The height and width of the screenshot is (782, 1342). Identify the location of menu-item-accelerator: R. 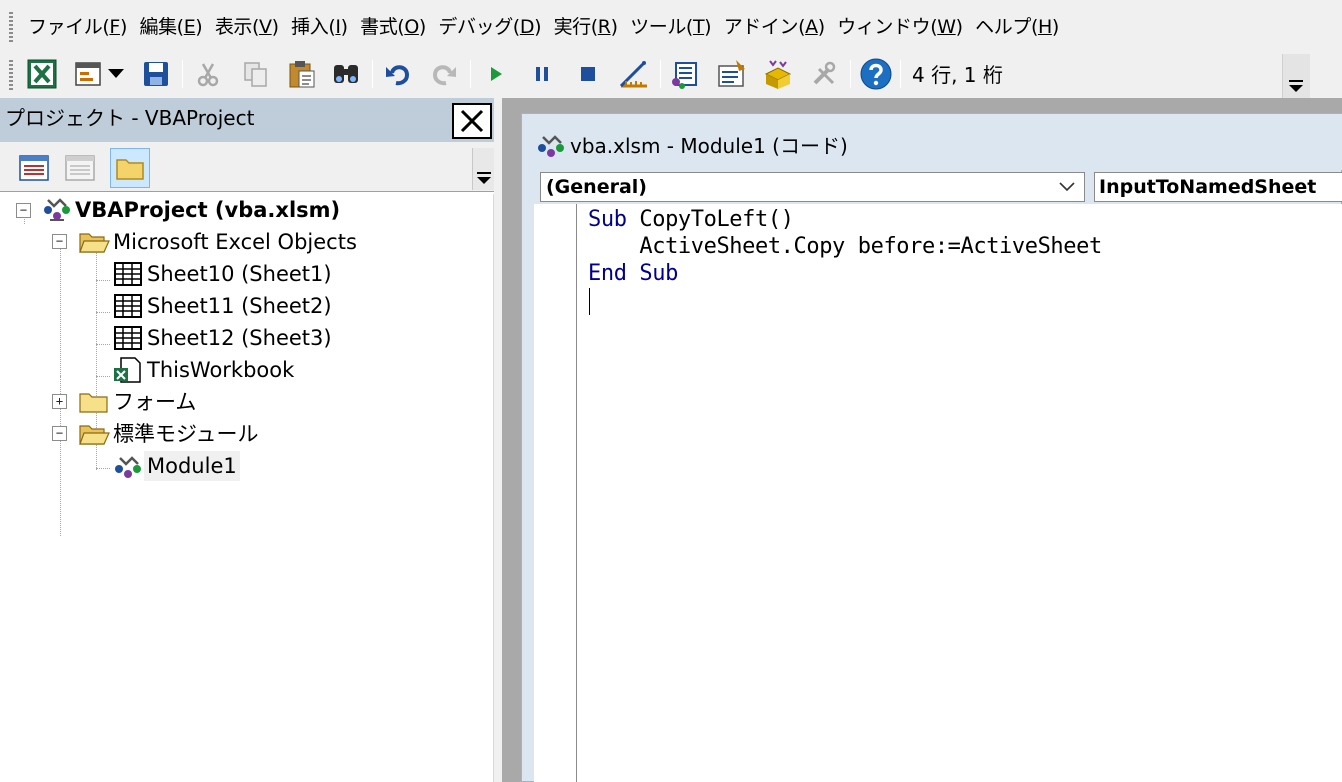
(604, 27).